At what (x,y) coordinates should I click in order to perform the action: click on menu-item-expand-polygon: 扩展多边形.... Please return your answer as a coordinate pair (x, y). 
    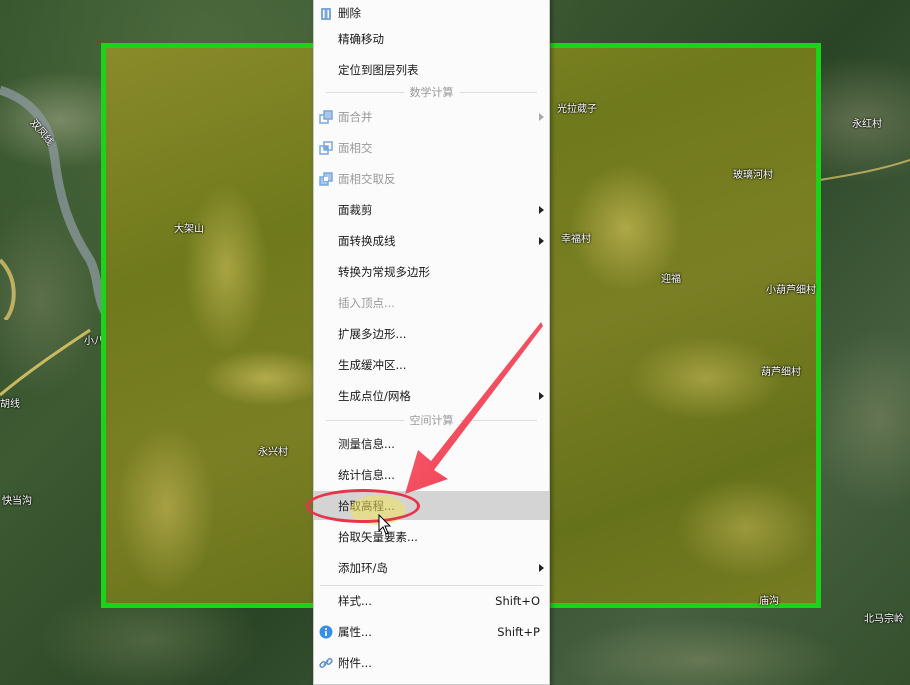
    Looking at the image, I should click on (431, 333).